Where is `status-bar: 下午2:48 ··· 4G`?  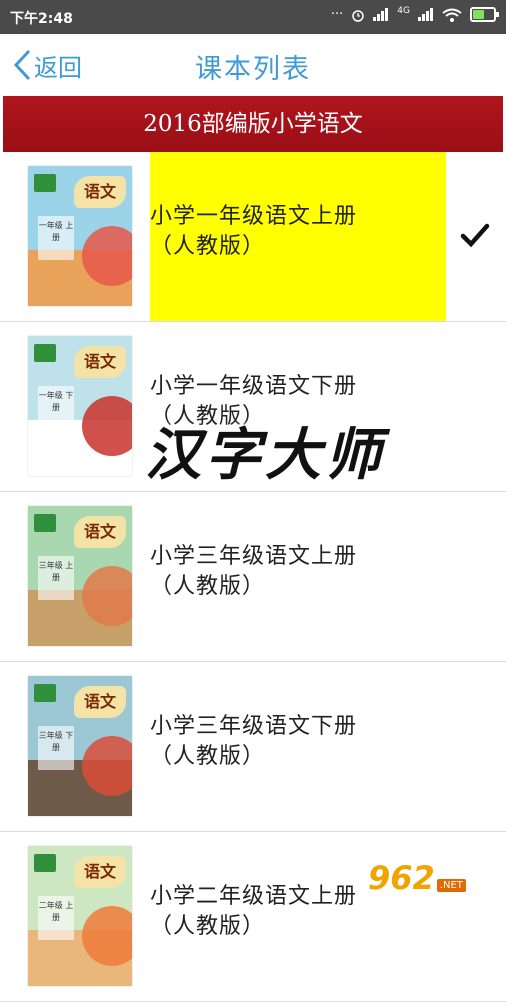
status-bar: 下午2:48 ··· 4G is located at coordinates (253, 17).